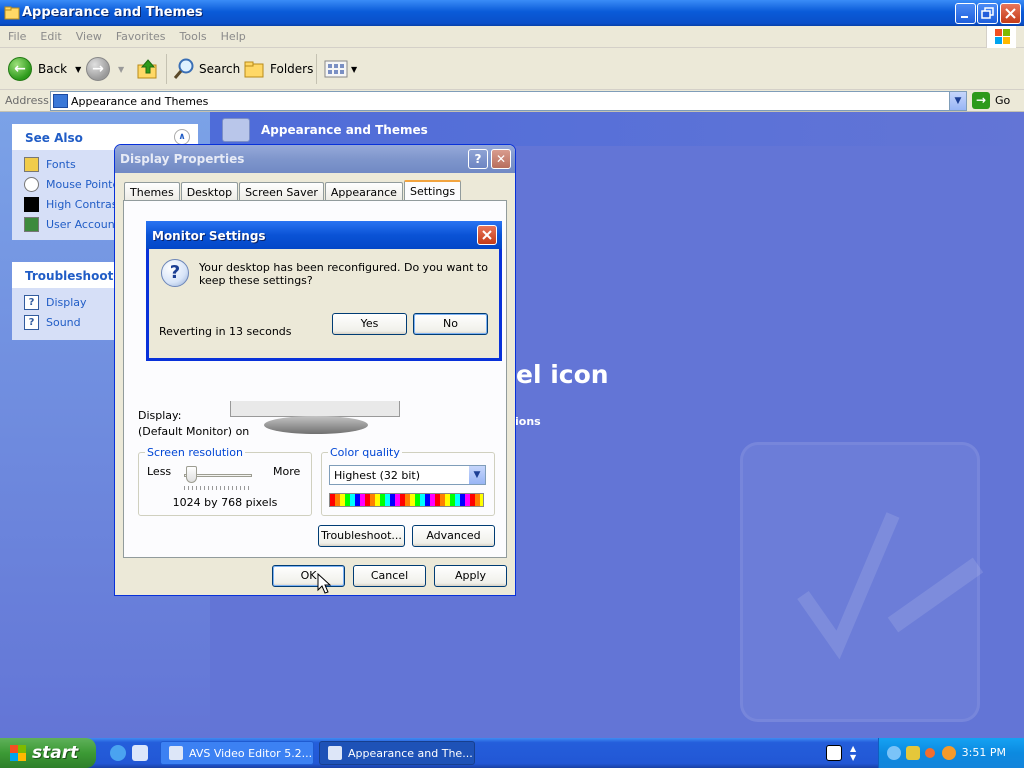 The height and width of the screenshot is (768, 1024). Describe the element at coordinates (389, 576) in the screenshot. I see `cancel-button: Cancel` at that location.